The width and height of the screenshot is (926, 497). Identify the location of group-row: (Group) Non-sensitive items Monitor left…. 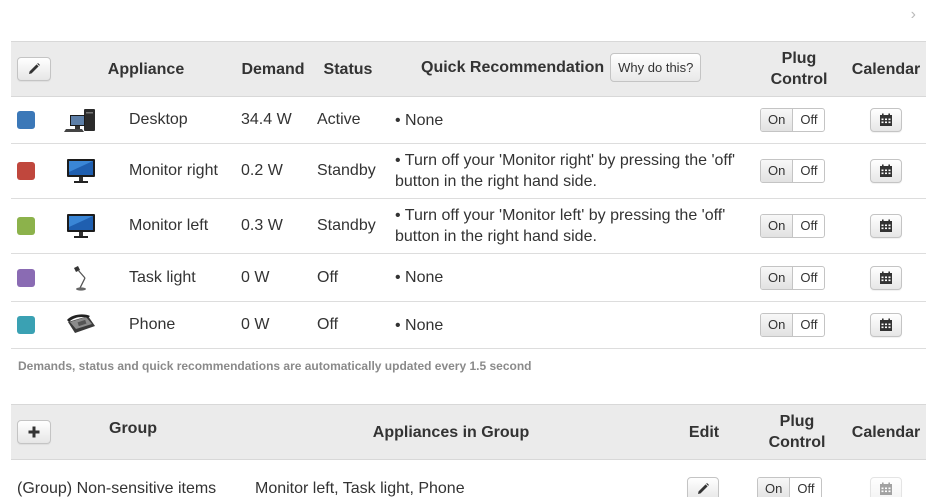
(468, 485).